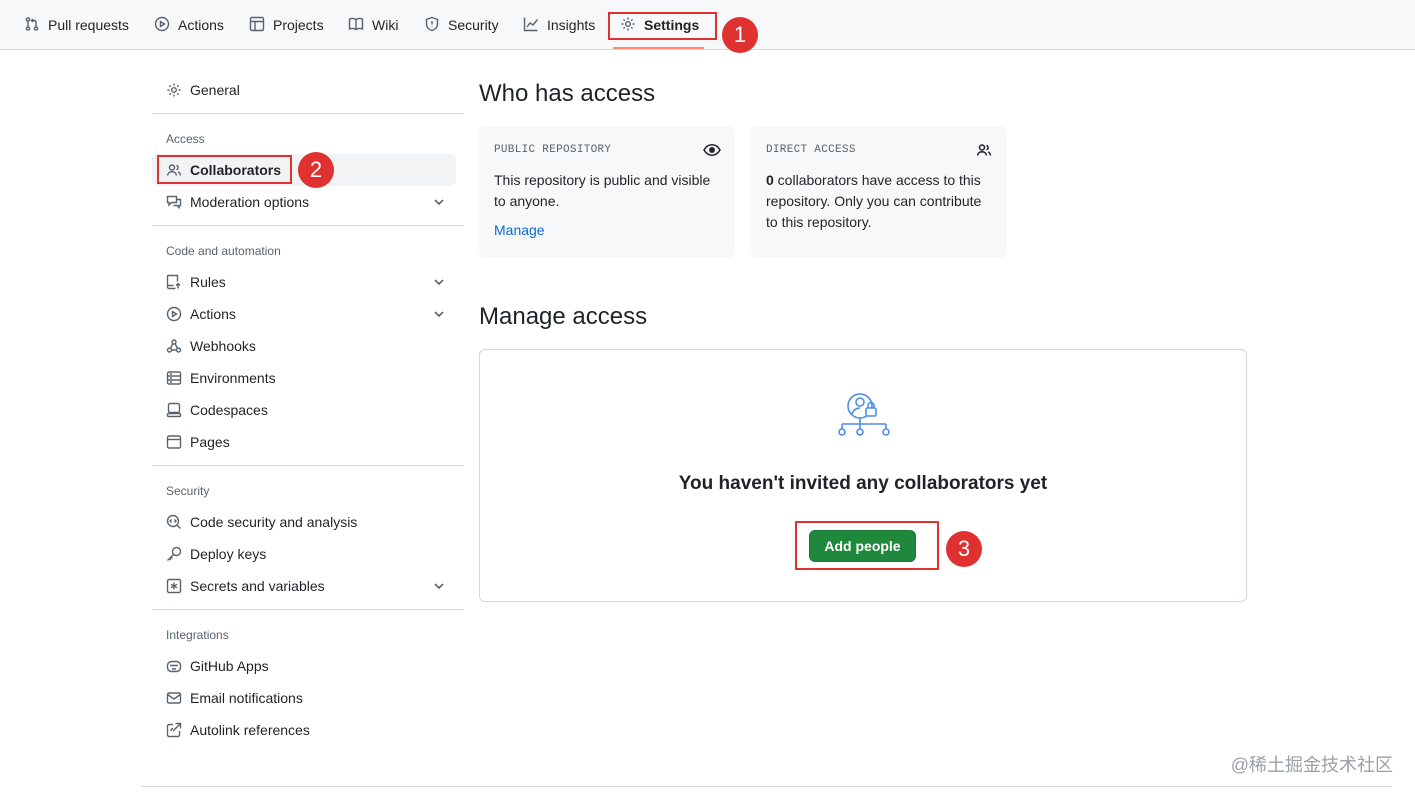 Image resolution: width=1415 pixels, height=795 pixels. I want to click on footer-divider, so click(767, 786).